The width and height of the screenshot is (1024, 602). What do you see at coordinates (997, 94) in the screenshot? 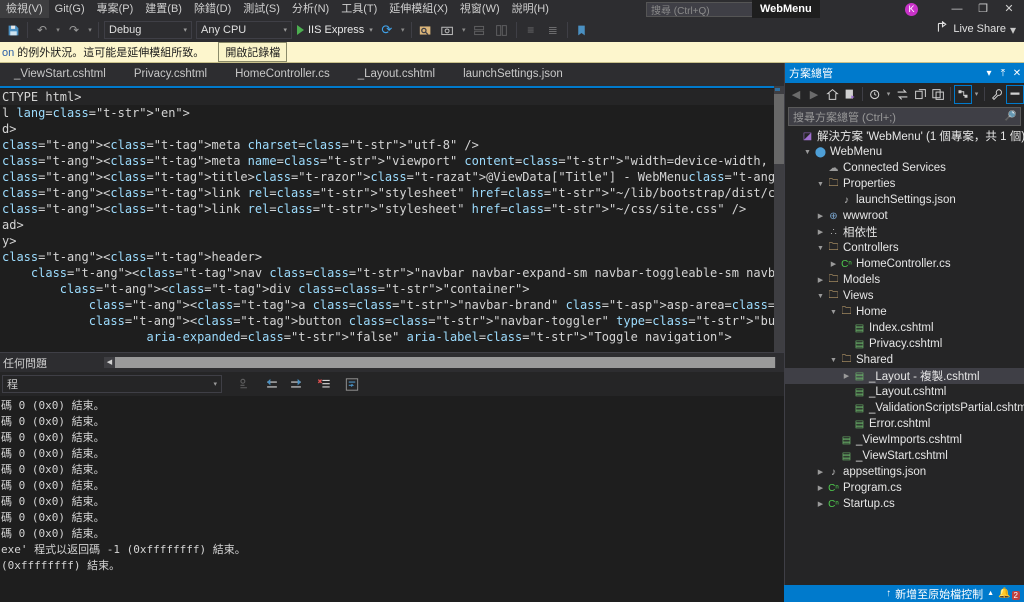
I see `properties-icon` at bounding box center [997, 94].